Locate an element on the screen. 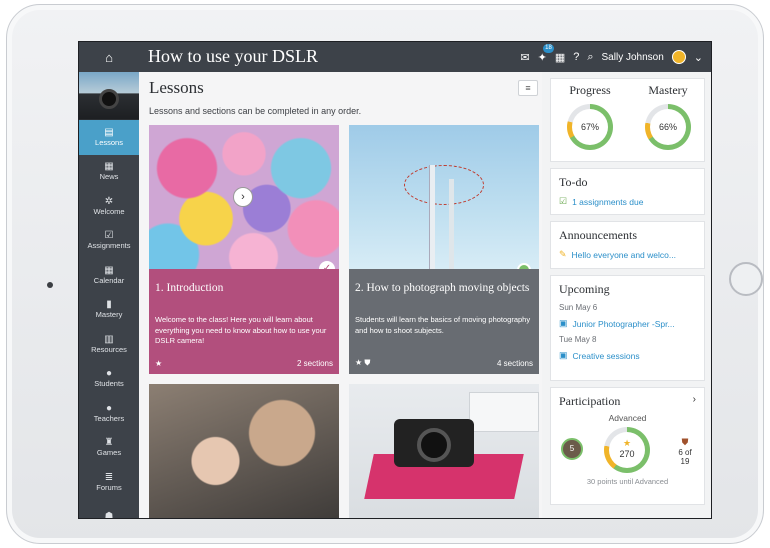 This screenshot has height=548, width=770. sidebar-item-teachers: ● Teachers is located at coordinates (109, 413).